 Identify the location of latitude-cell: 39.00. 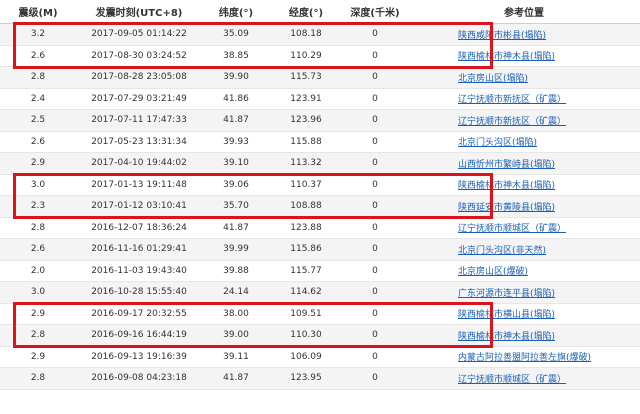
(236, 335).